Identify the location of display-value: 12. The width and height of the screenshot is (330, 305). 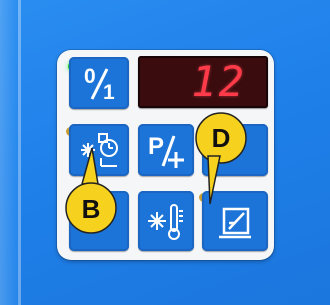
(218, 81).